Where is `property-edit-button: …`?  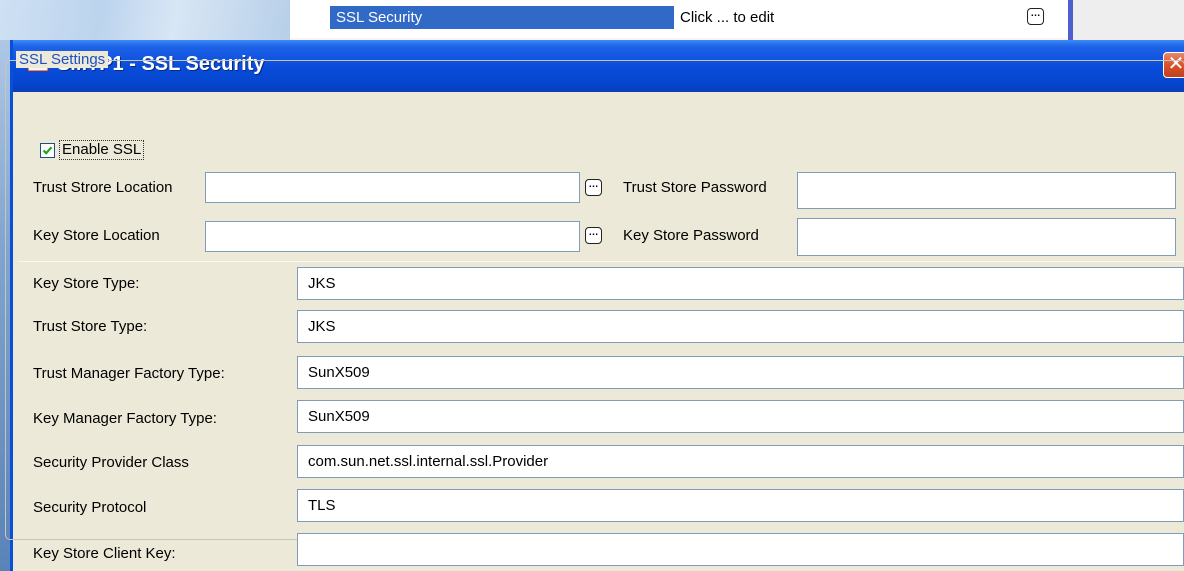
property-edit-button: … is located at coordinates (1035, 16).